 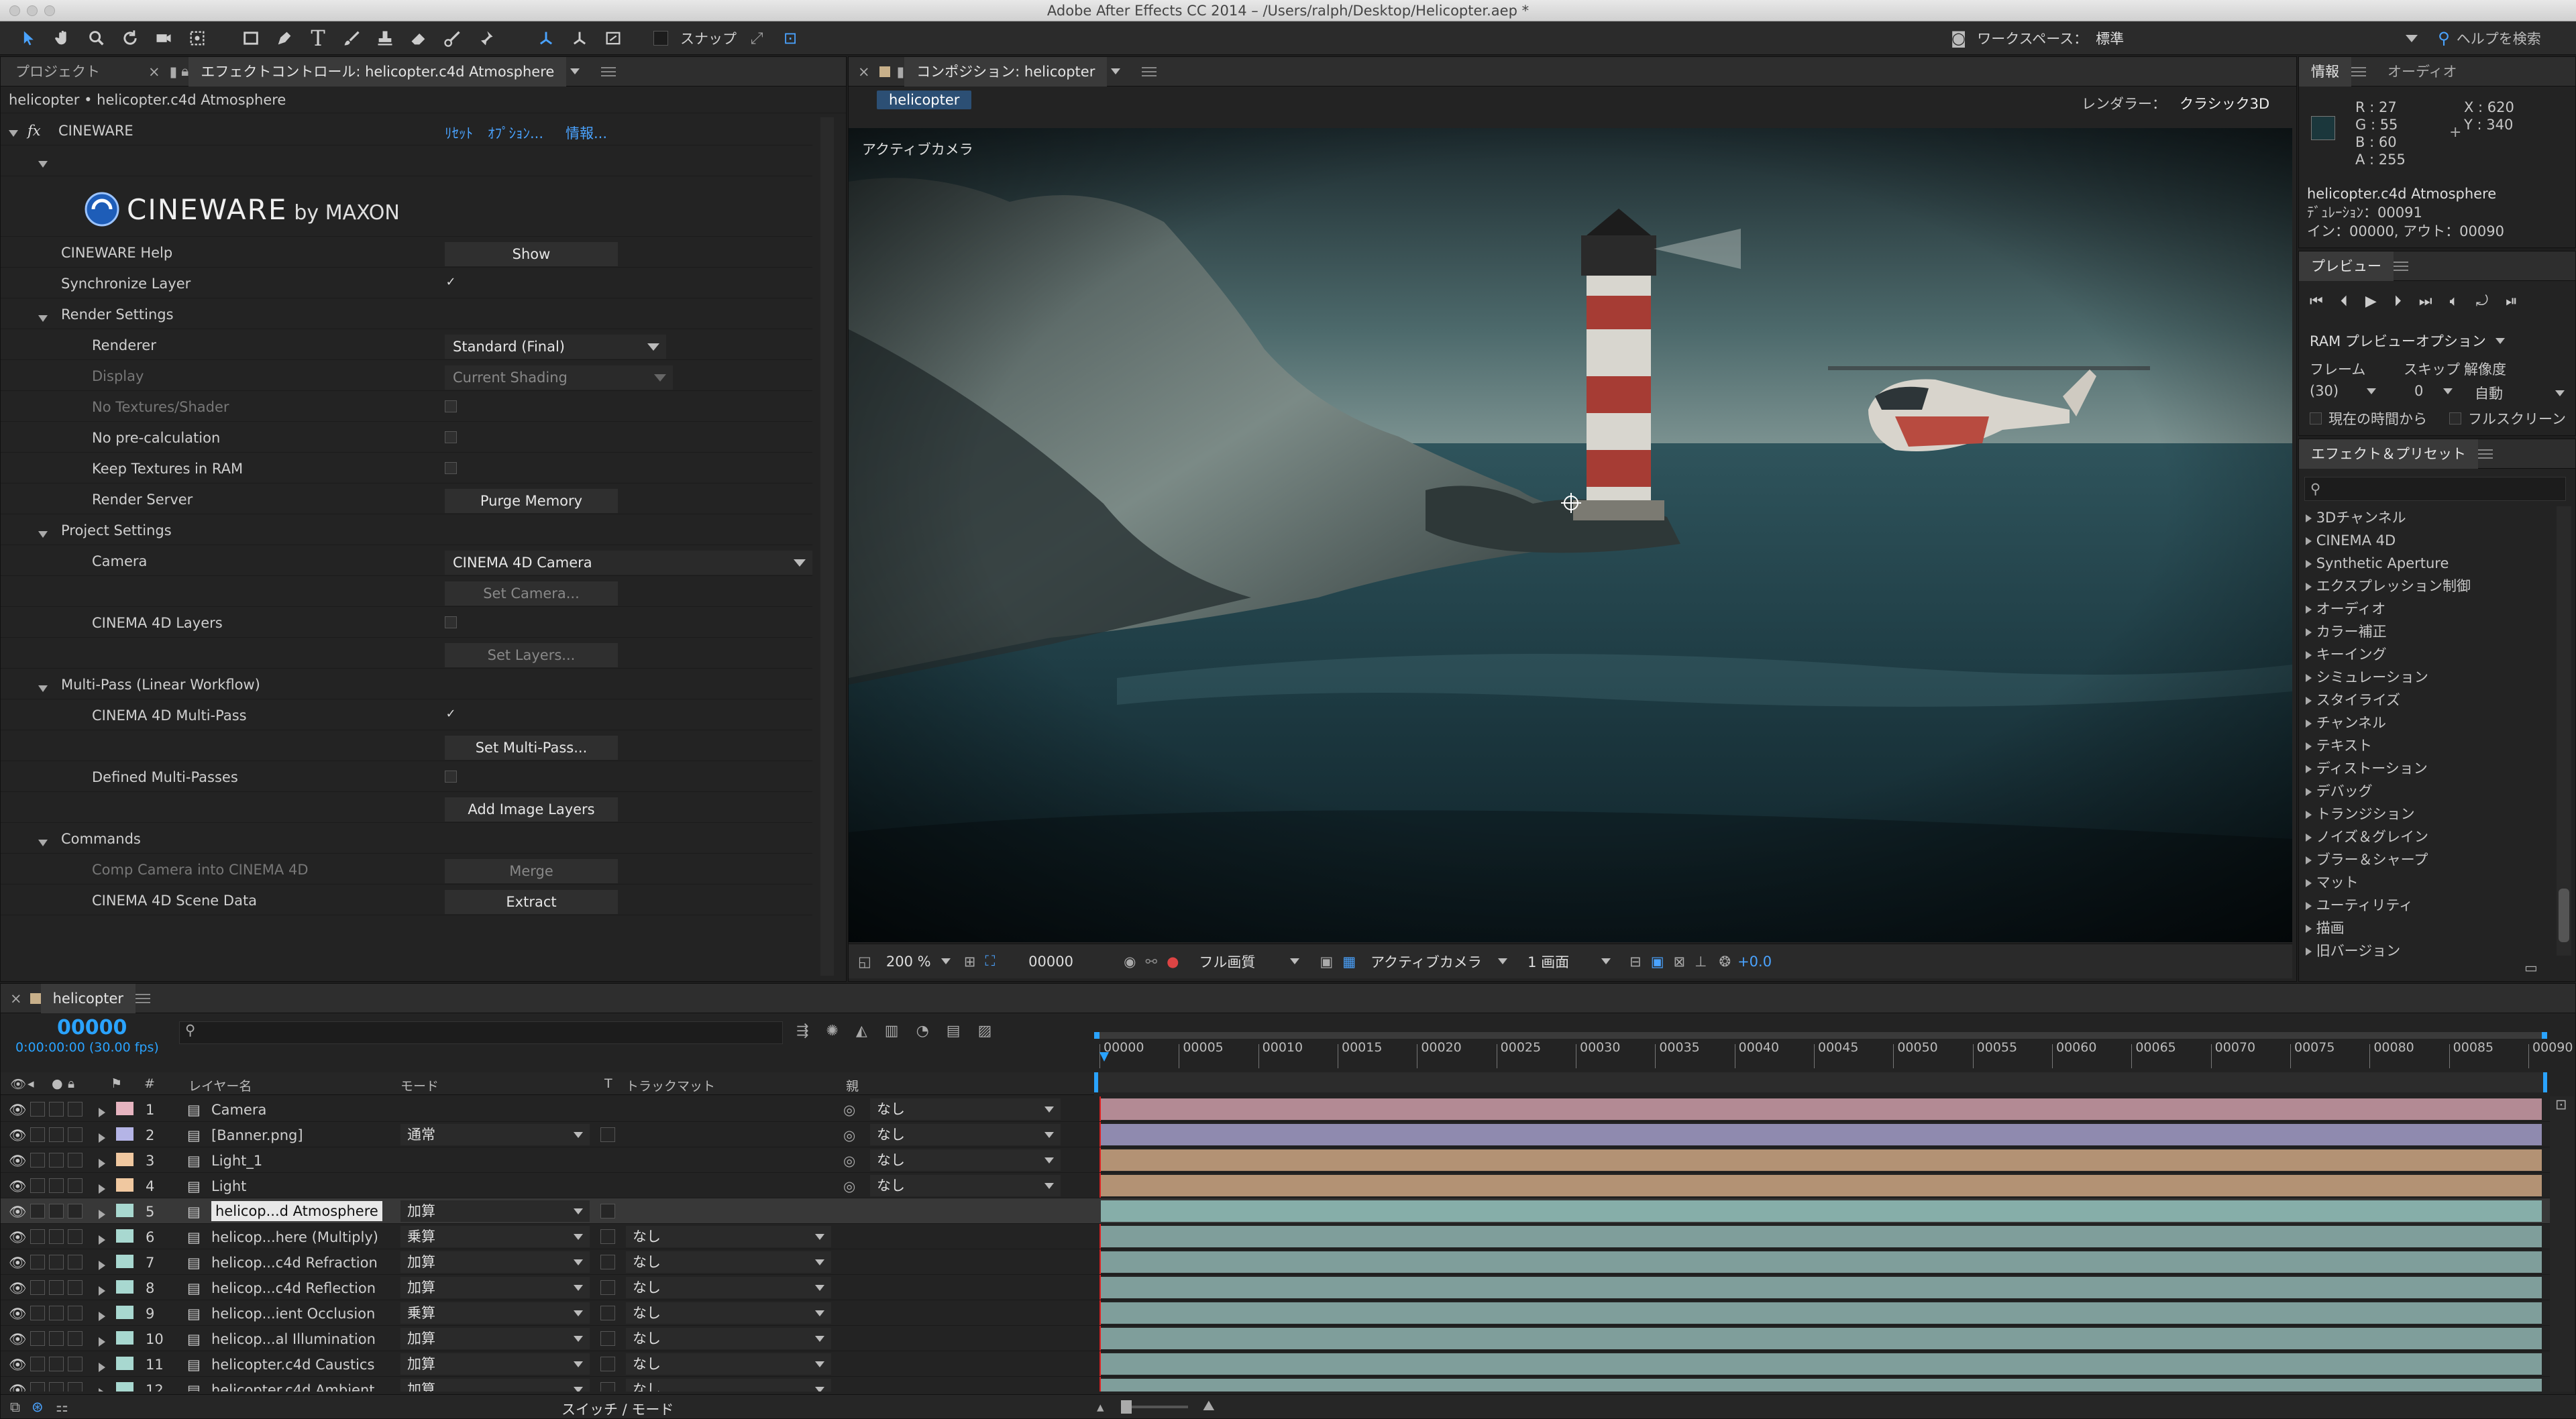 I want to click on c4d-multipass-checkbox: ✓, so click(x=451, y=715).